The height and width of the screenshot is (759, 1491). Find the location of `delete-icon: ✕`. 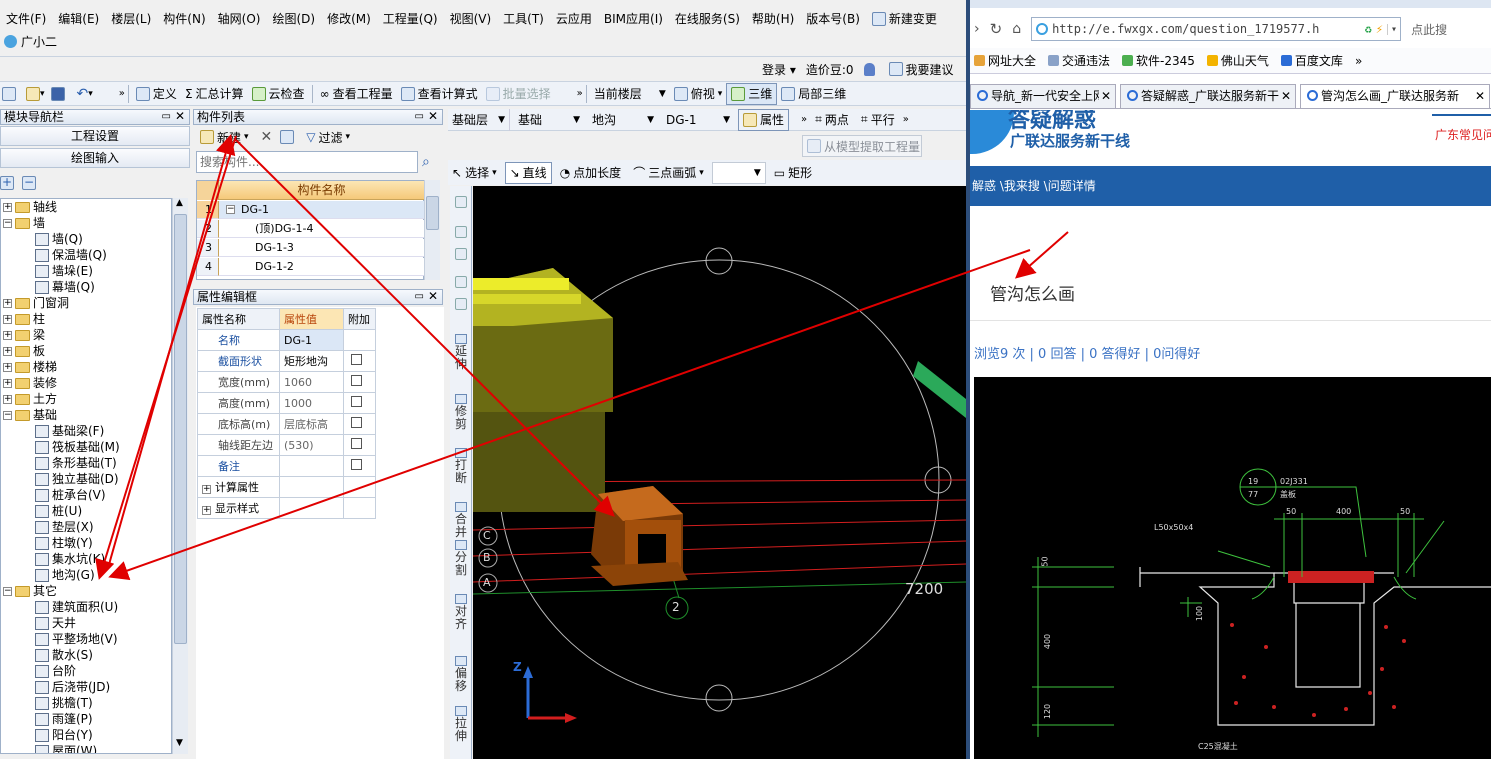

delete-icon: ✕ is located at coordinates (267, 137).